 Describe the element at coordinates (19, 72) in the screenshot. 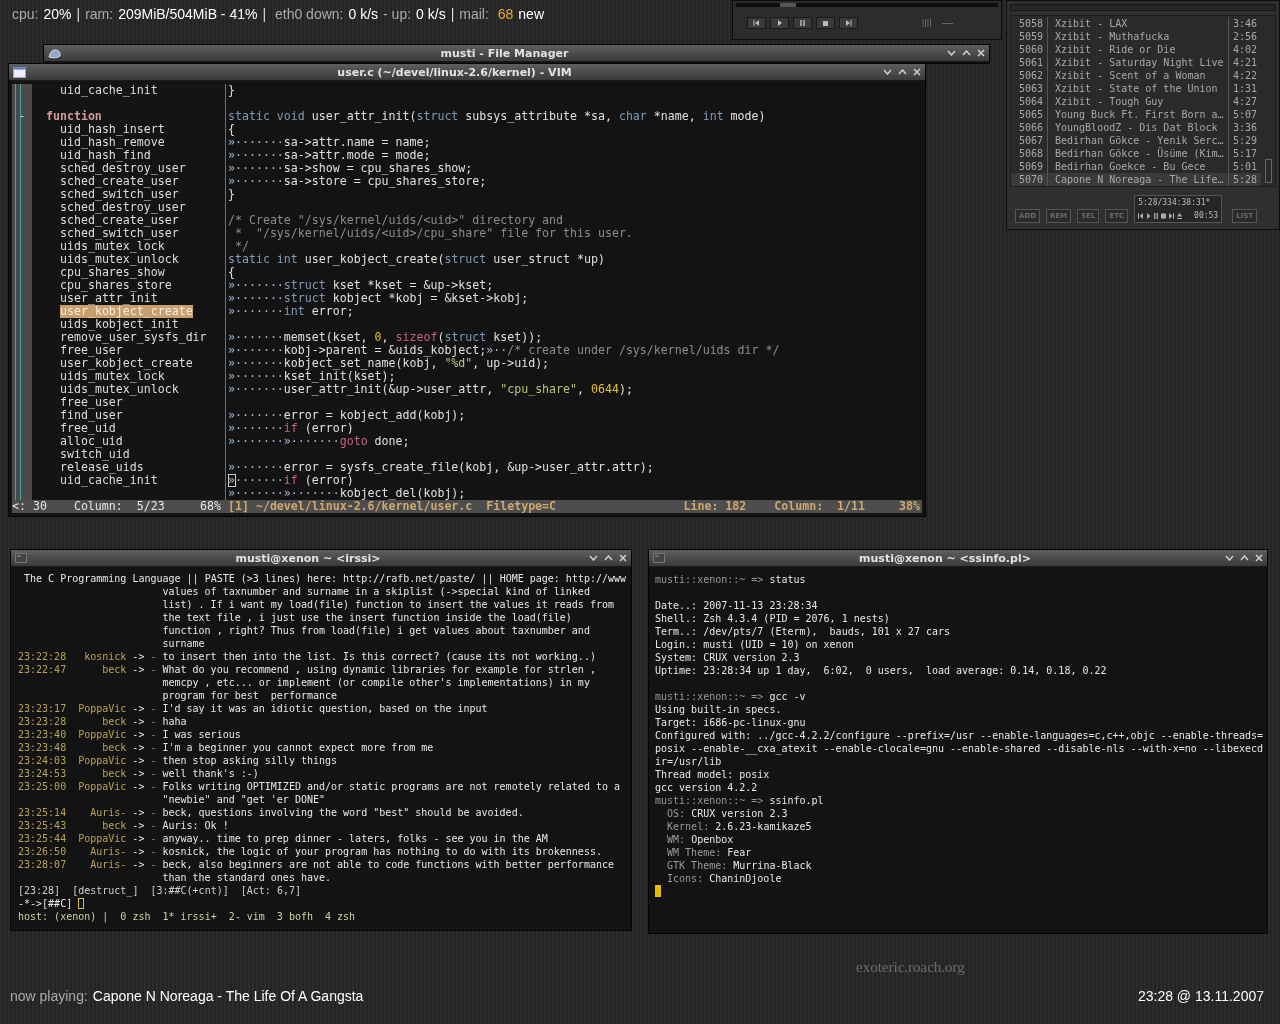

I see `window-icon` at that location.